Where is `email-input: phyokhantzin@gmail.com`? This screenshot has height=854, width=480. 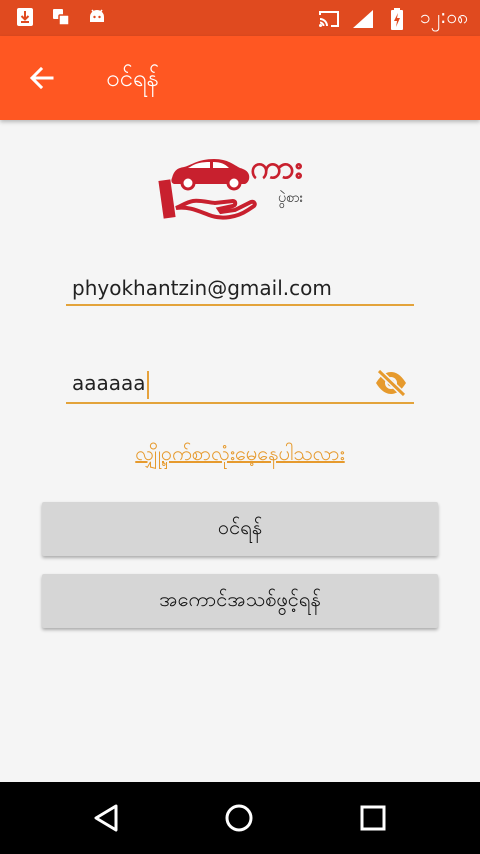
email-input: phyokhantzin@gmail.com is located at coordinates (240, 288).